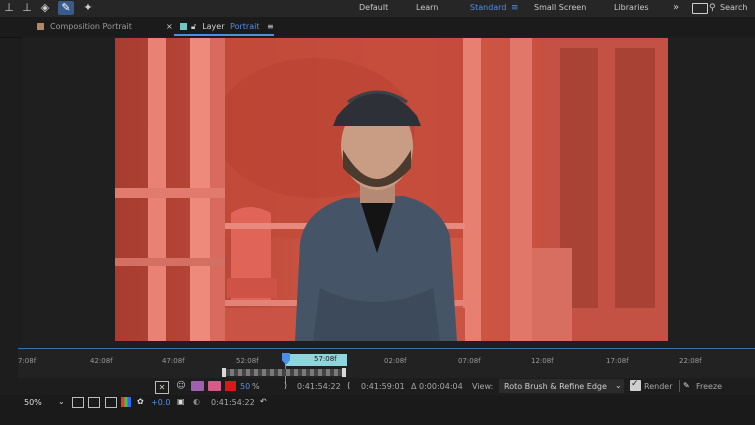 Image resolution: width=755 pixels, height=425 pixels. I want to click on grid-icon, so click(111, 402).